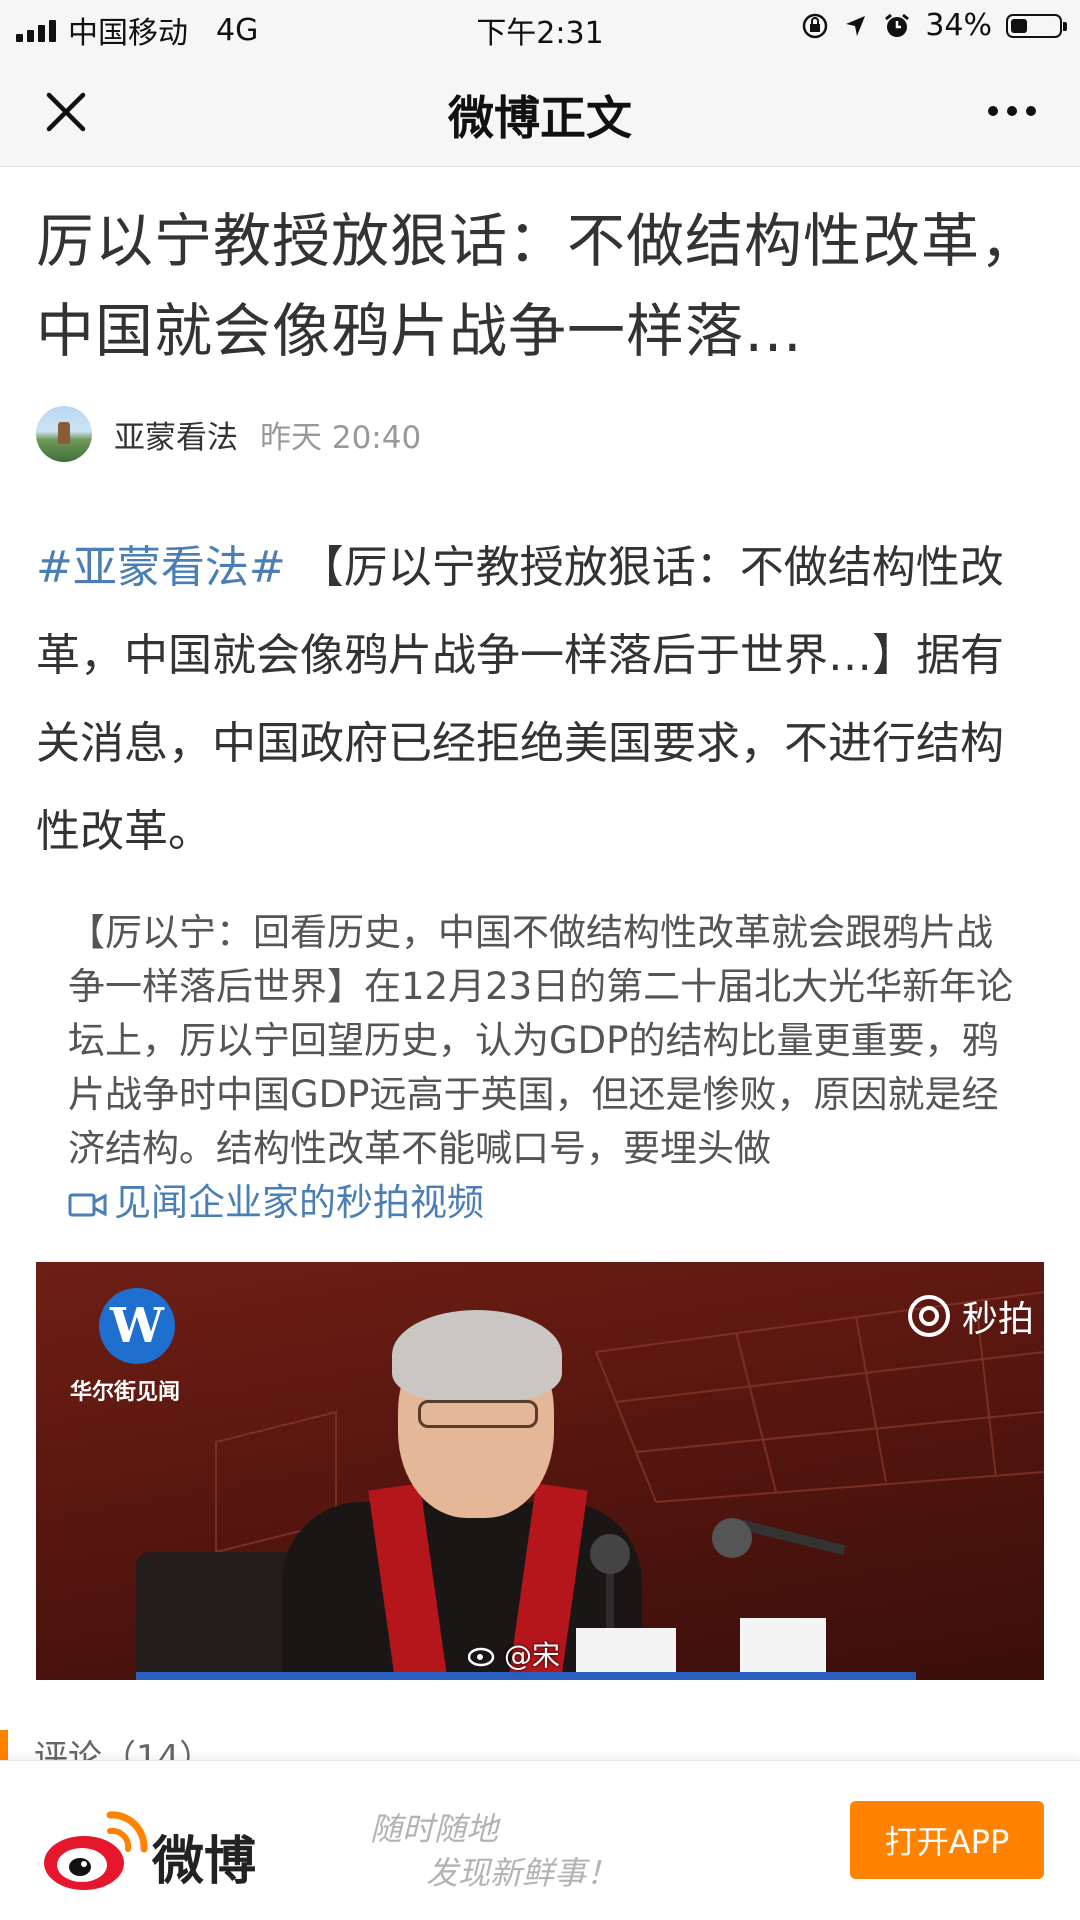 Image resolution: width=1080 pixels, height=1920 pixels. What do you see at coordinates (928, 1316) in the screenshot?
I see `miaopai-icon` at bounding box center [928, 1316].